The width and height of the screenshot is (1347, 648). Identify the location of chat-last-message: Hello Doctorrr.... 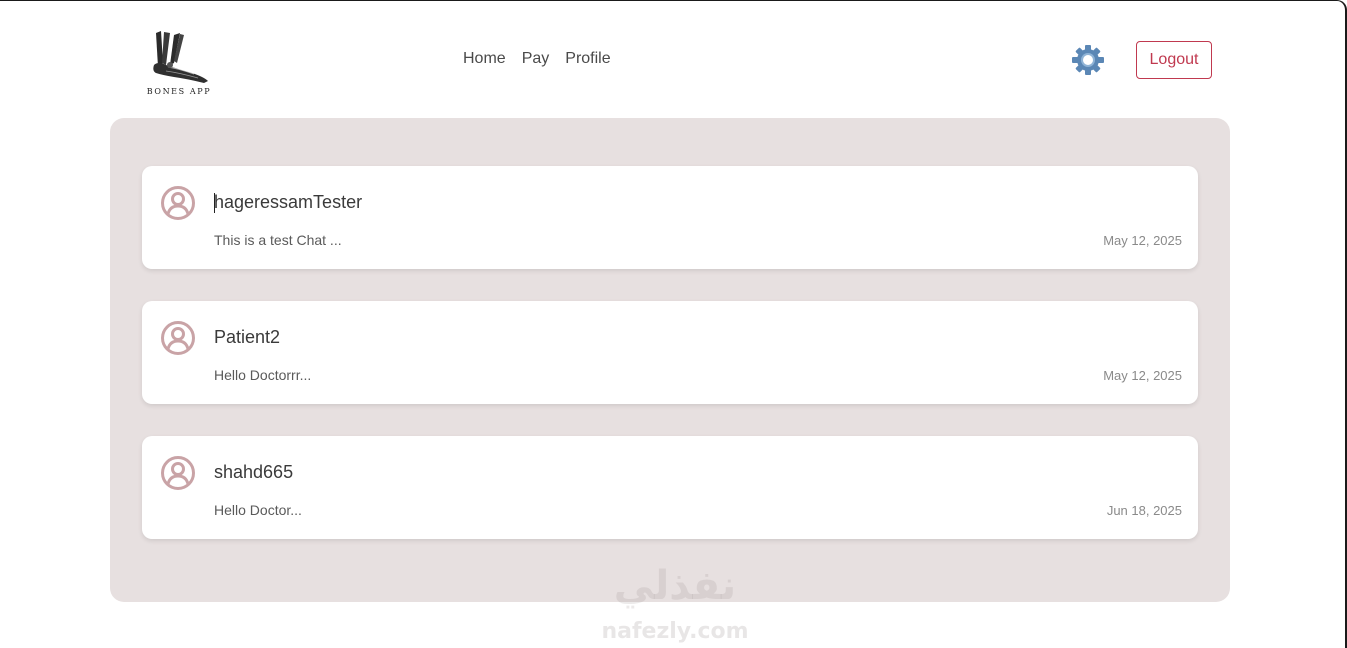
(263, 375).